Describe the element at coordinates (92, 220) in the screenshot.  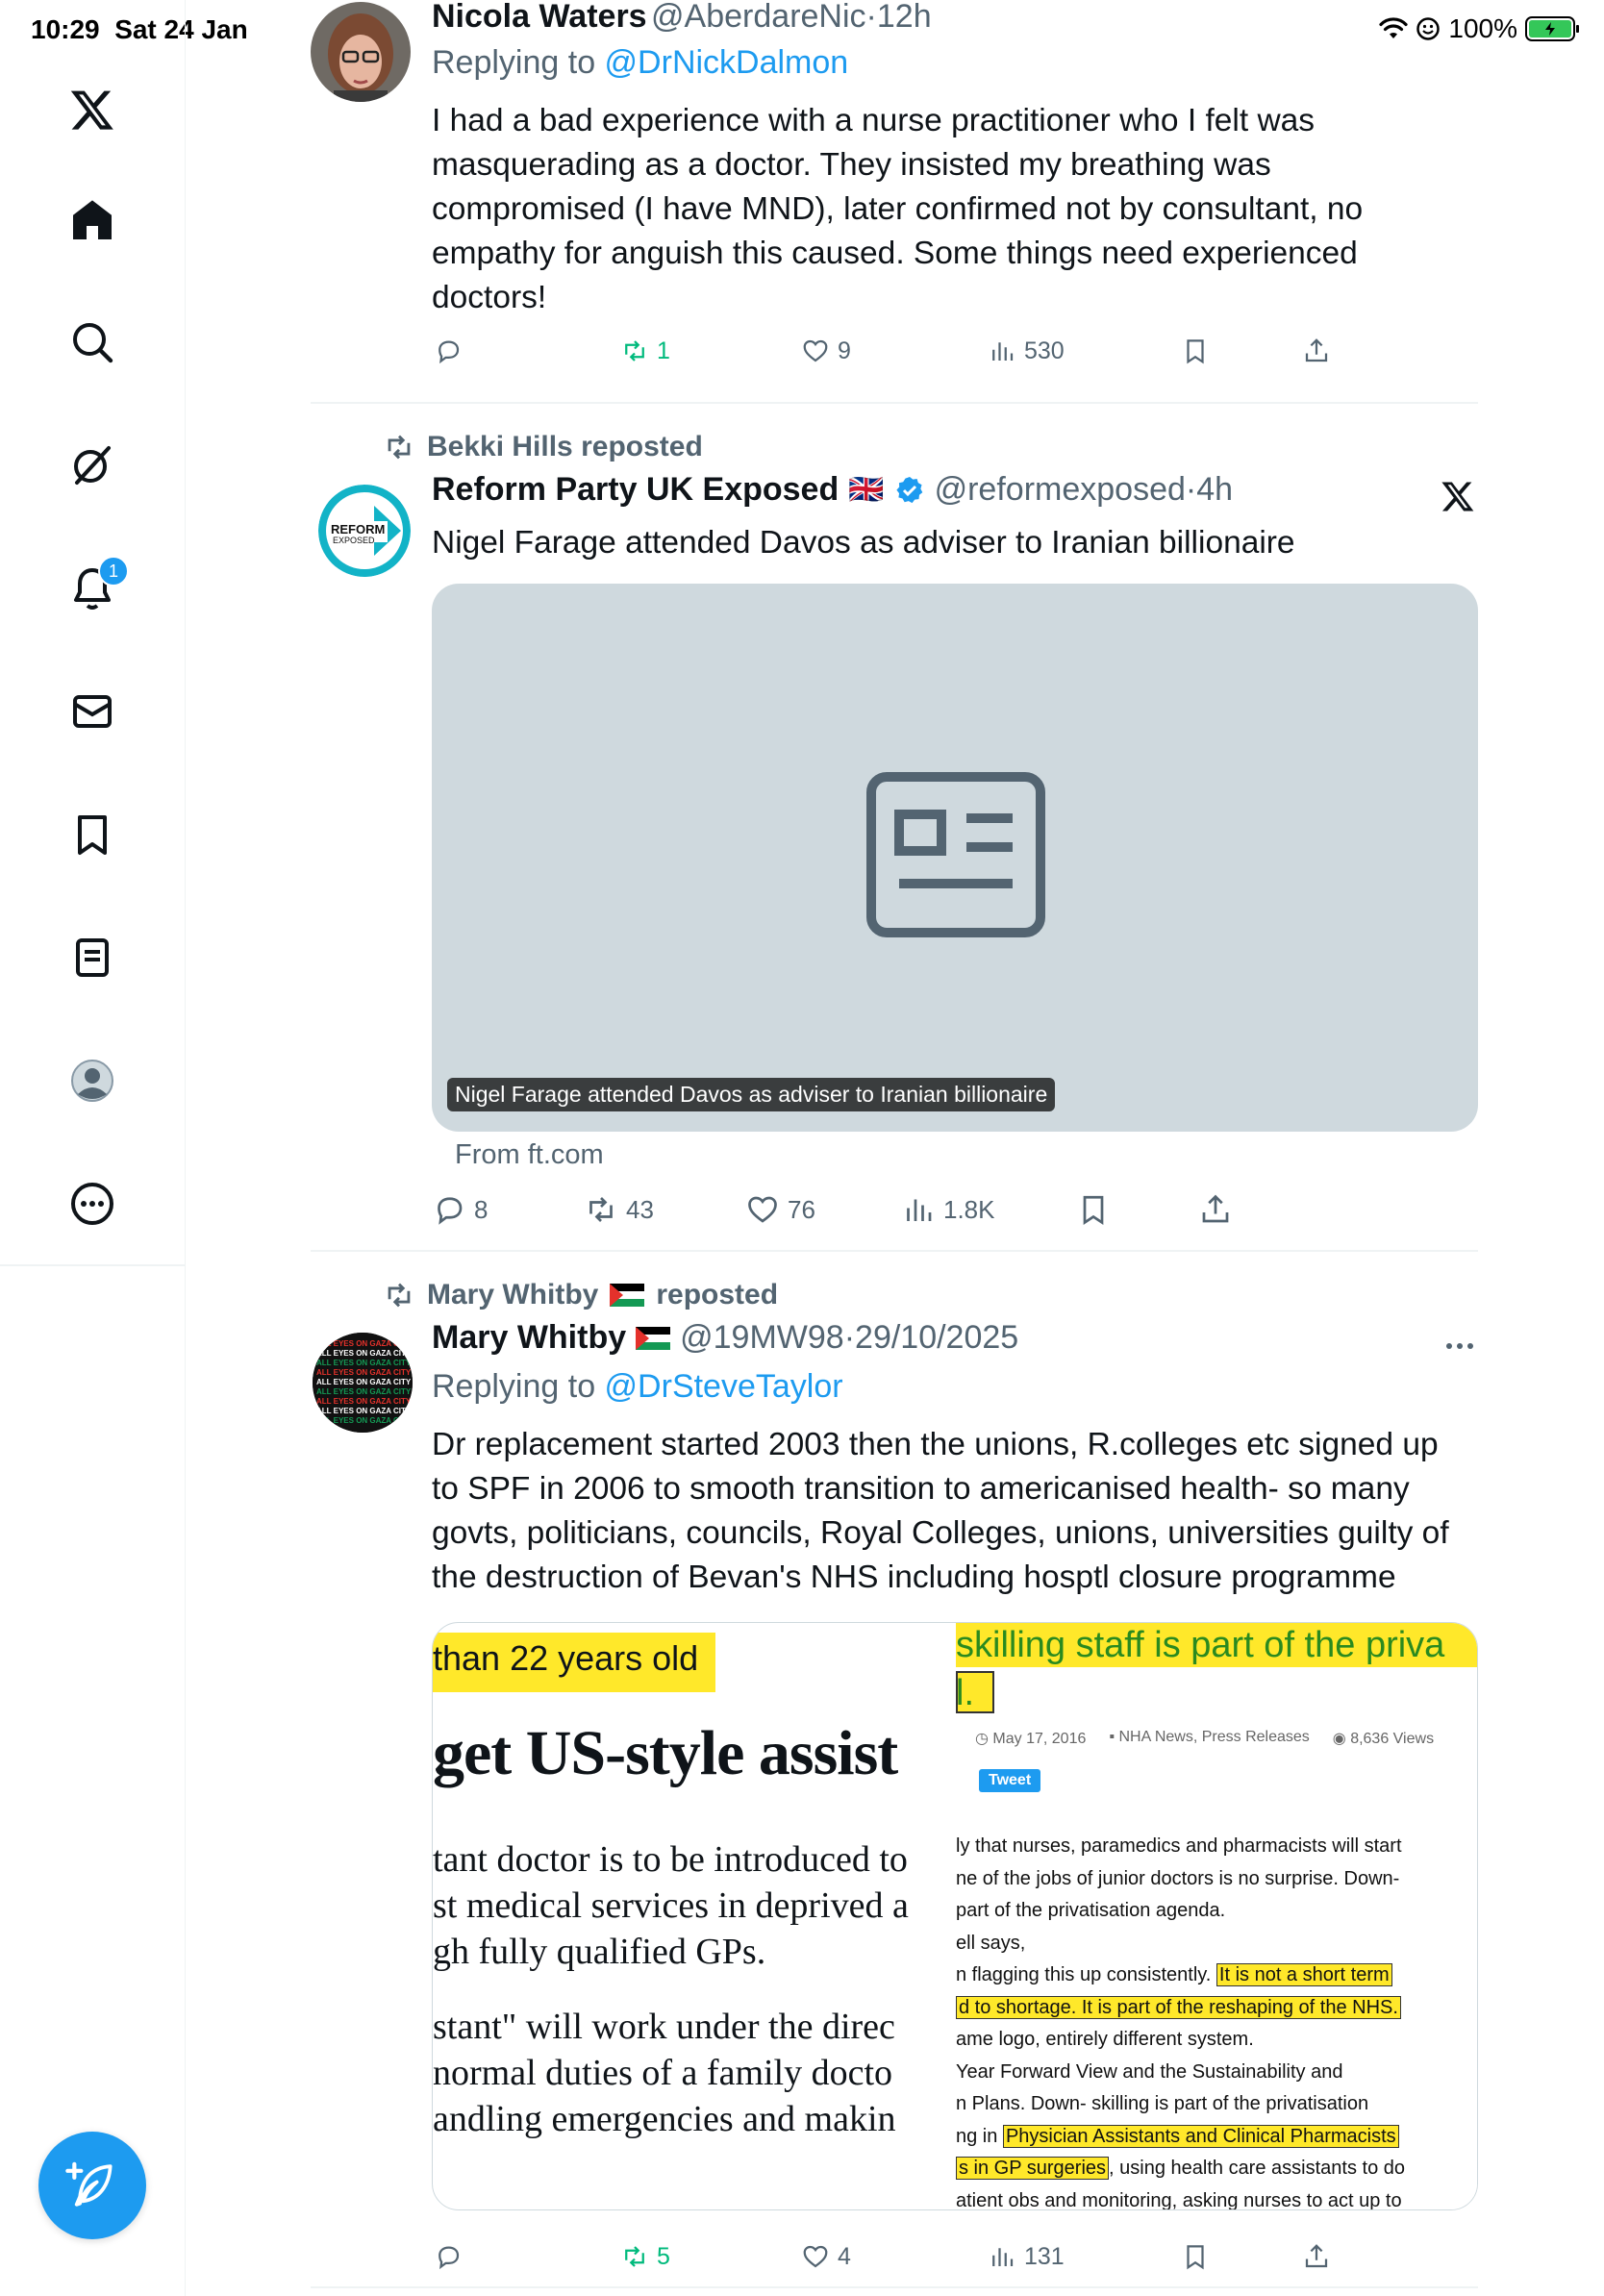
I see `home-icon` at that location.